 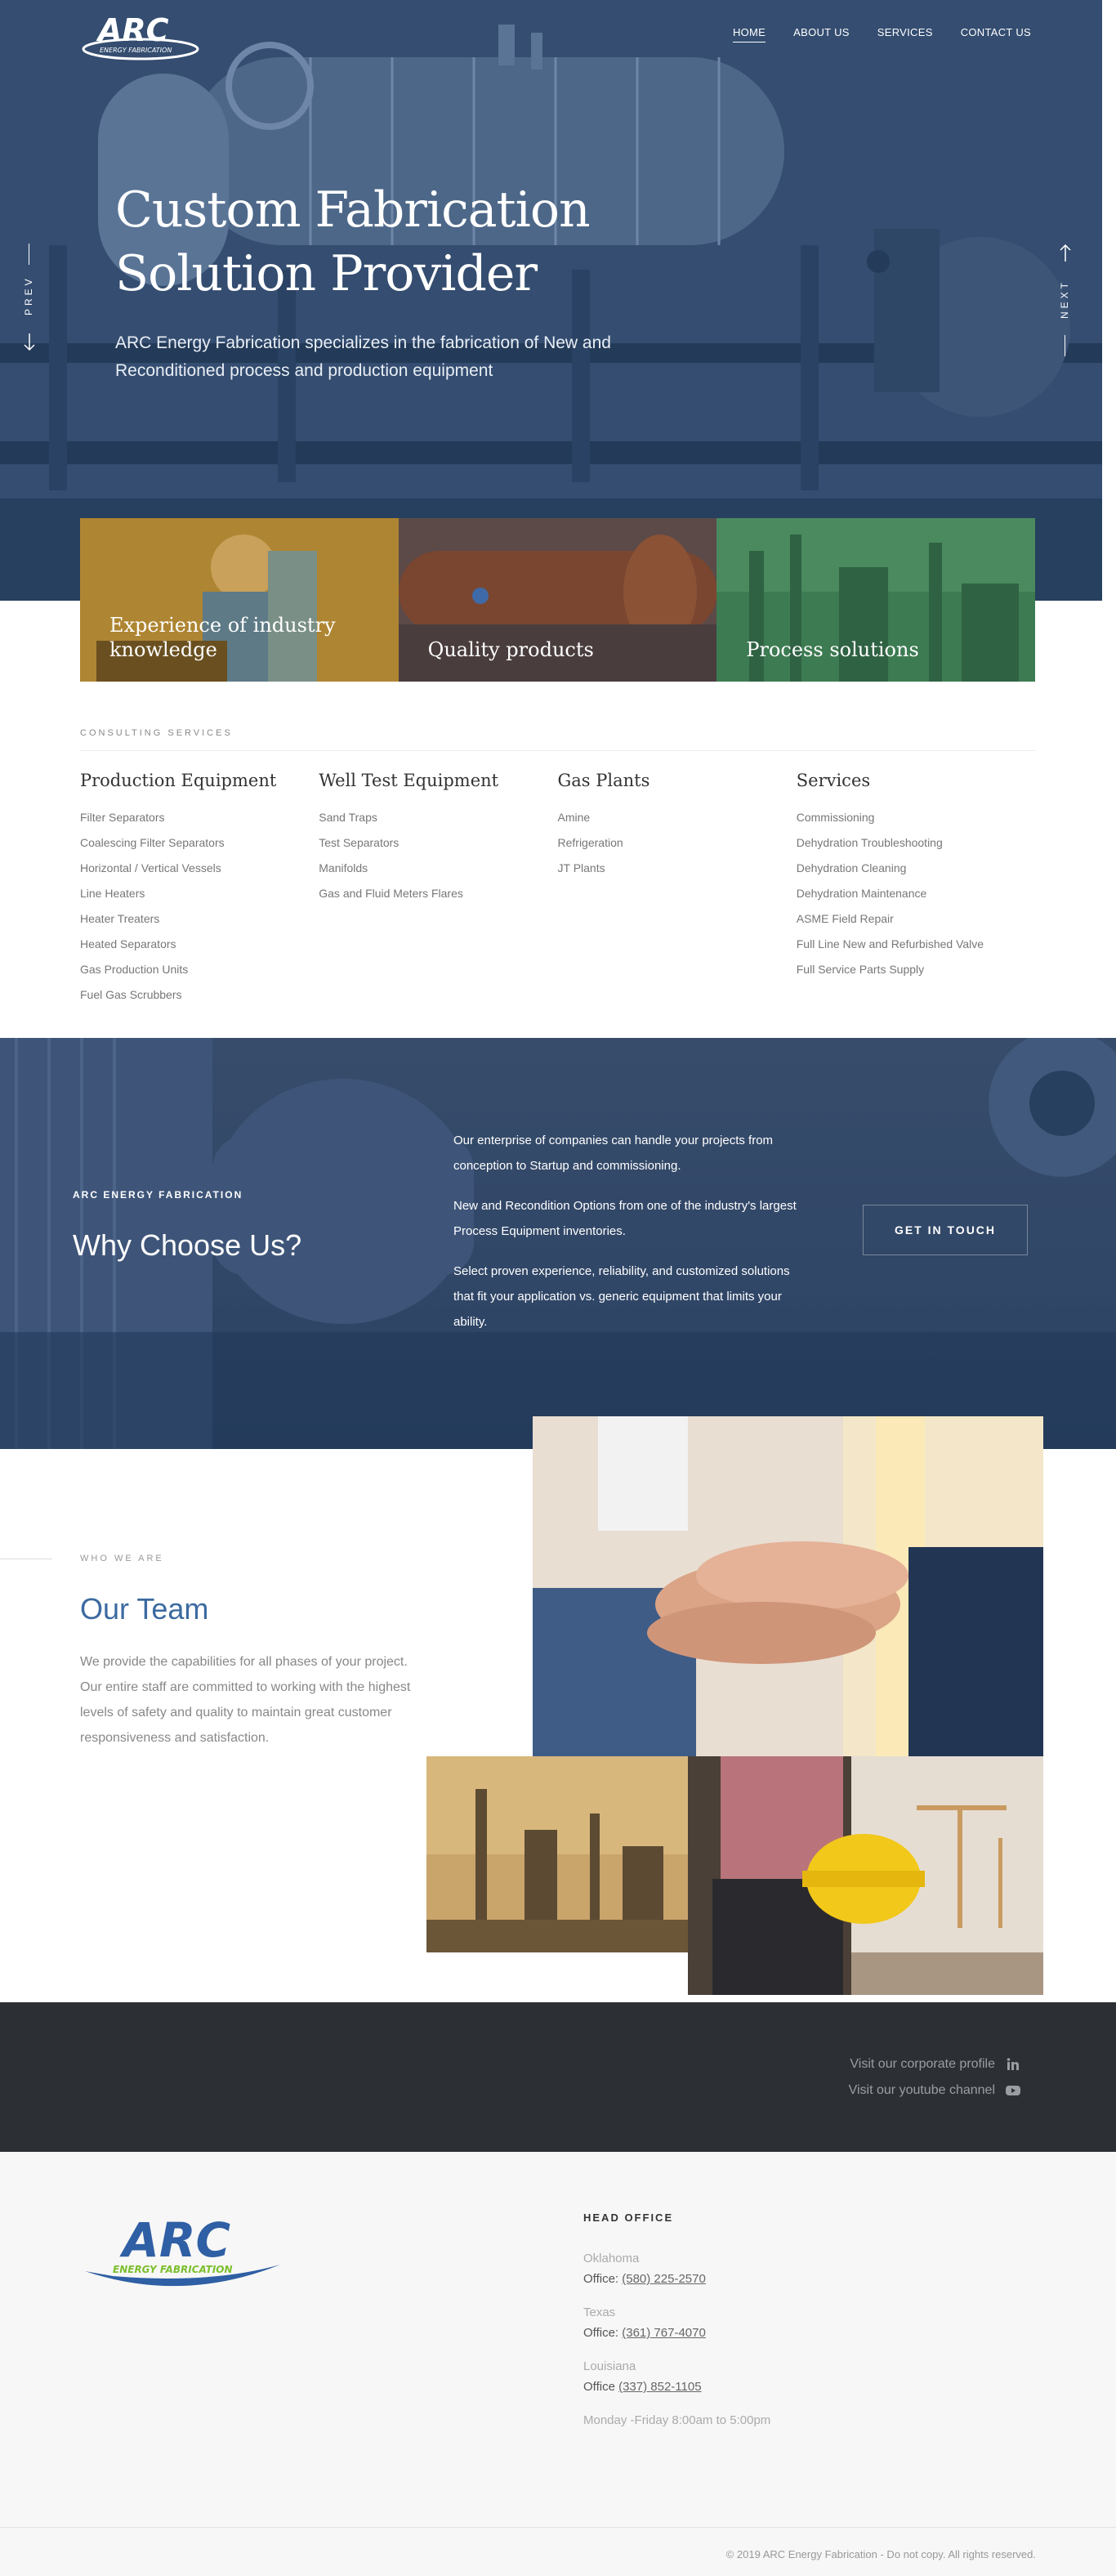 What do you see at coordinates (1013, 2064) in the screenshot?
I see `linkedin-icon` at bounding box center [1013, 2064].